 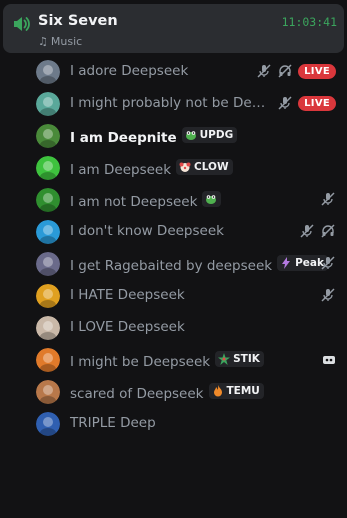 I want to click on user-name: I am Deepnite UPDG, so click(x=154, y=136).